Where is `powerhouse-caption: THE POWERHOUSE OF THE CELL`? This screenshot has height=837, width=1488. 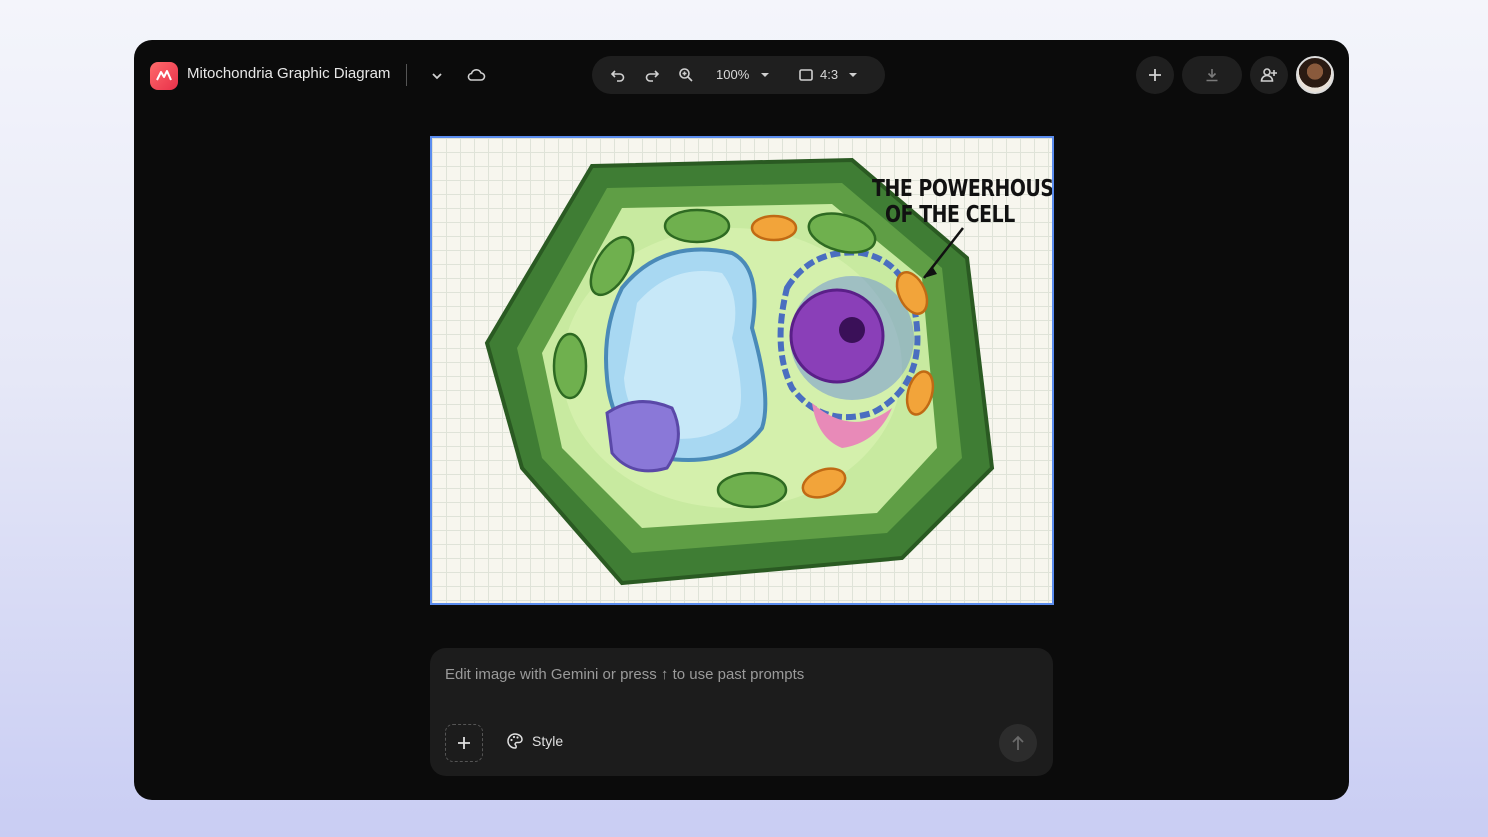 powerhouse-caption: THE POWERHOUSE OF THE CELL is located at coordinates (963, 202).